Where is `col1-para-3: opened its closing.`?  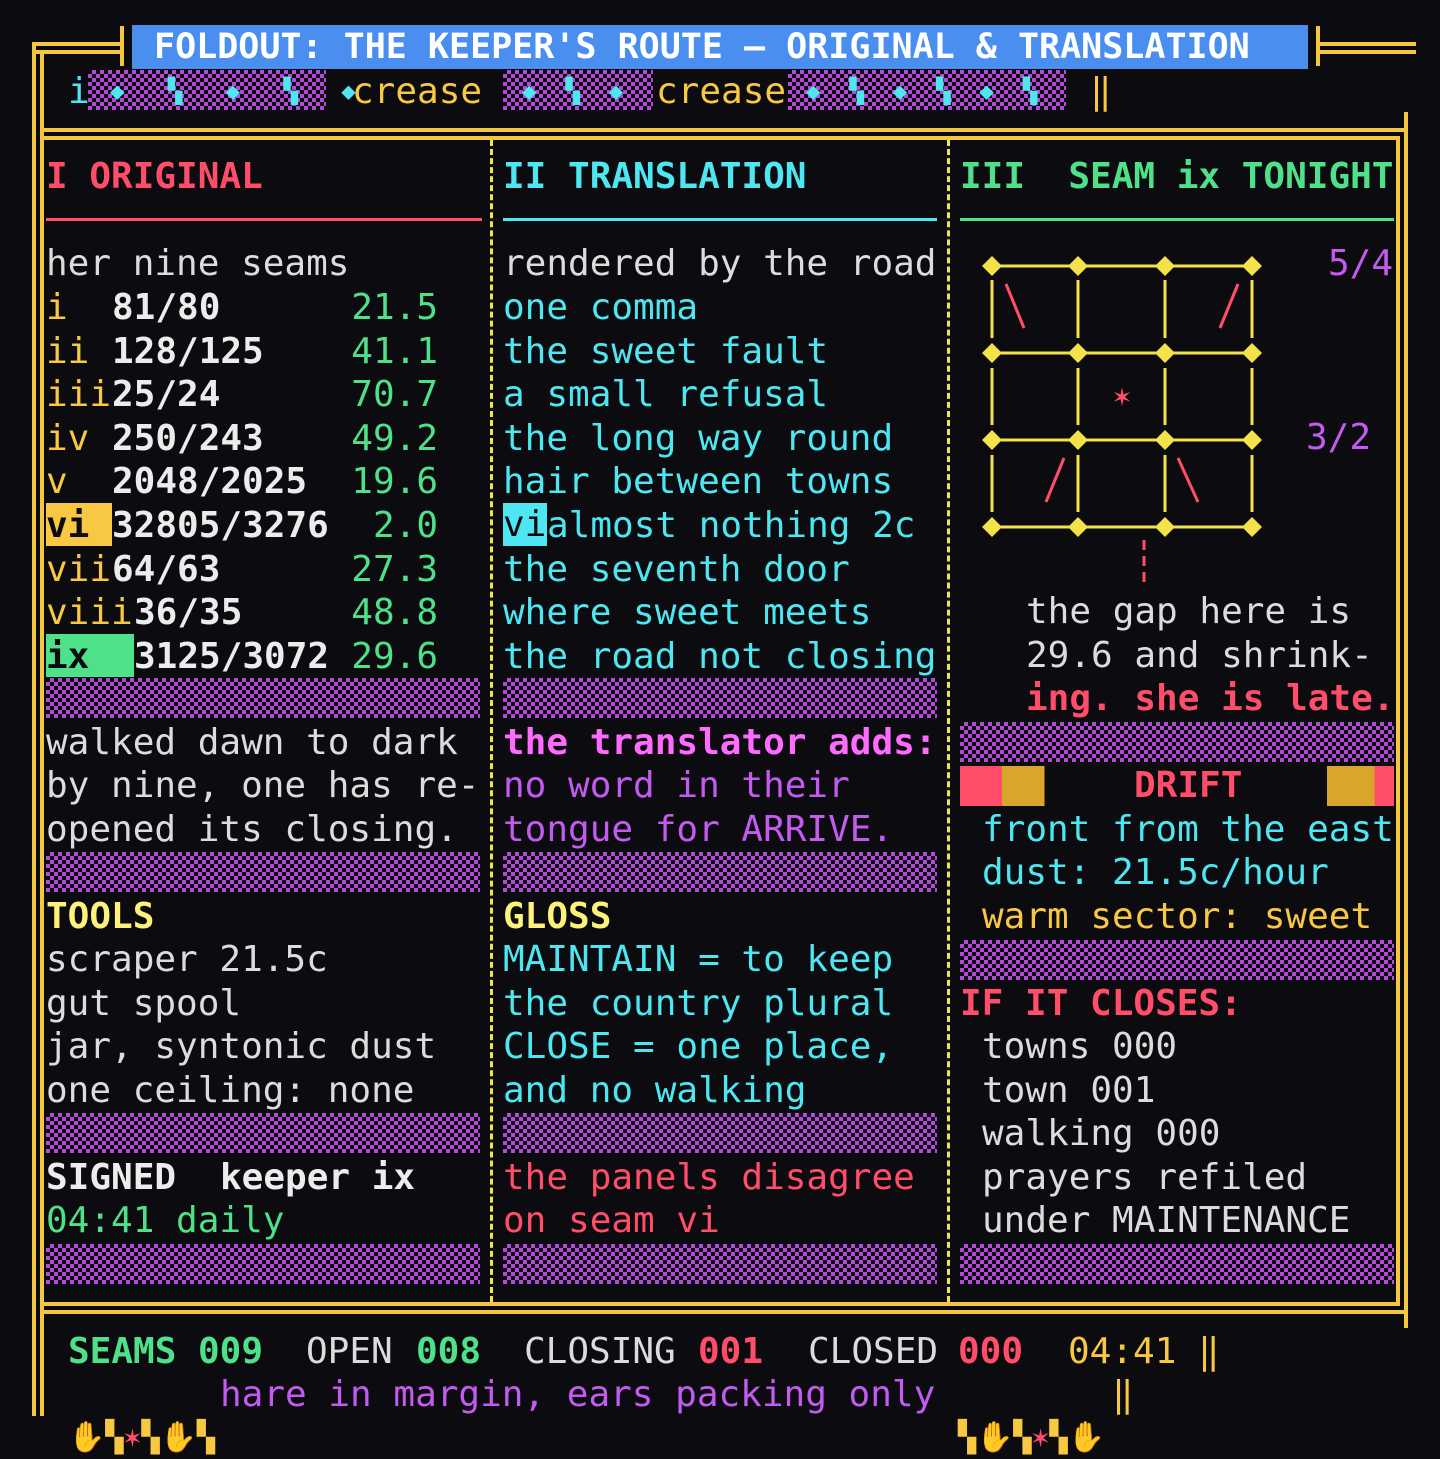
col1-para-3: opened its closing. is located at coordinates (252, 829).